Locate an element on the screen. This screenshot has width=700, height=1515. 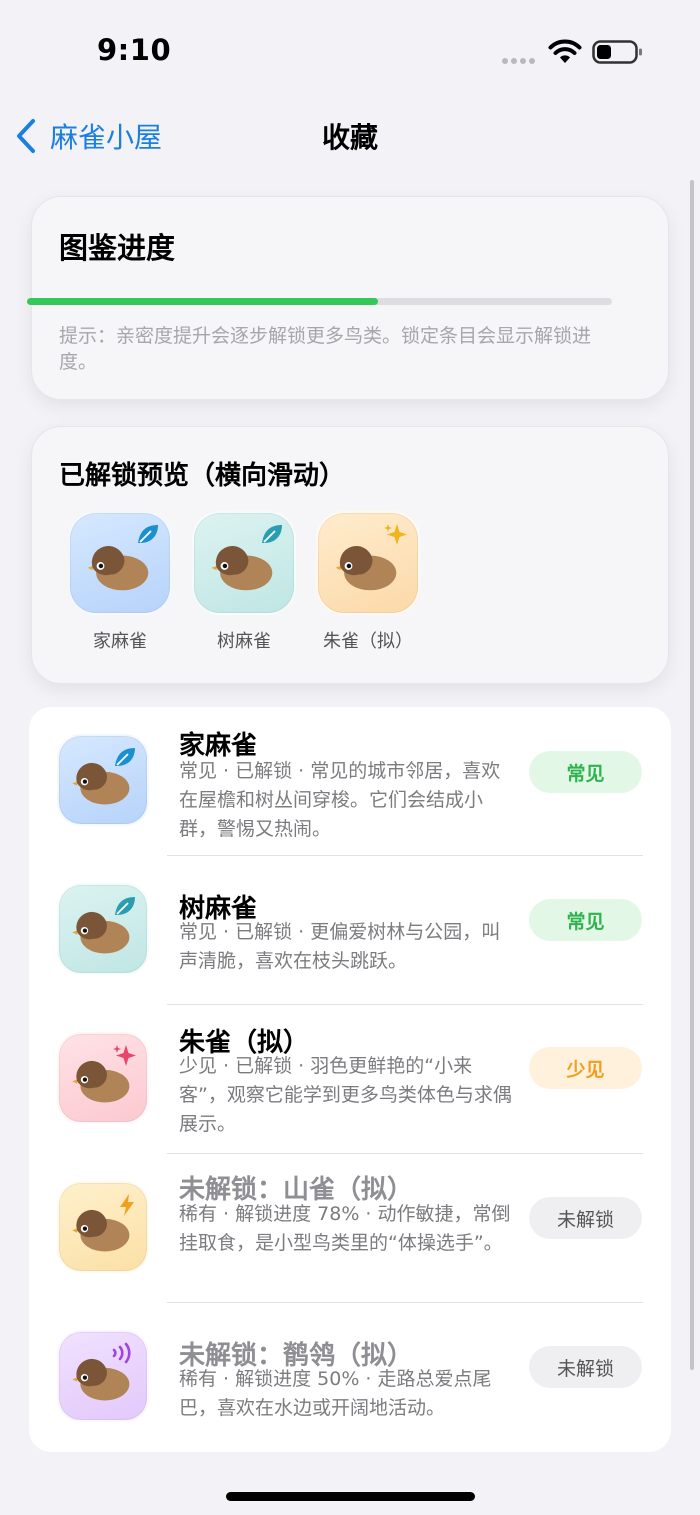
progress-bar is located at coordinates (319, 301).